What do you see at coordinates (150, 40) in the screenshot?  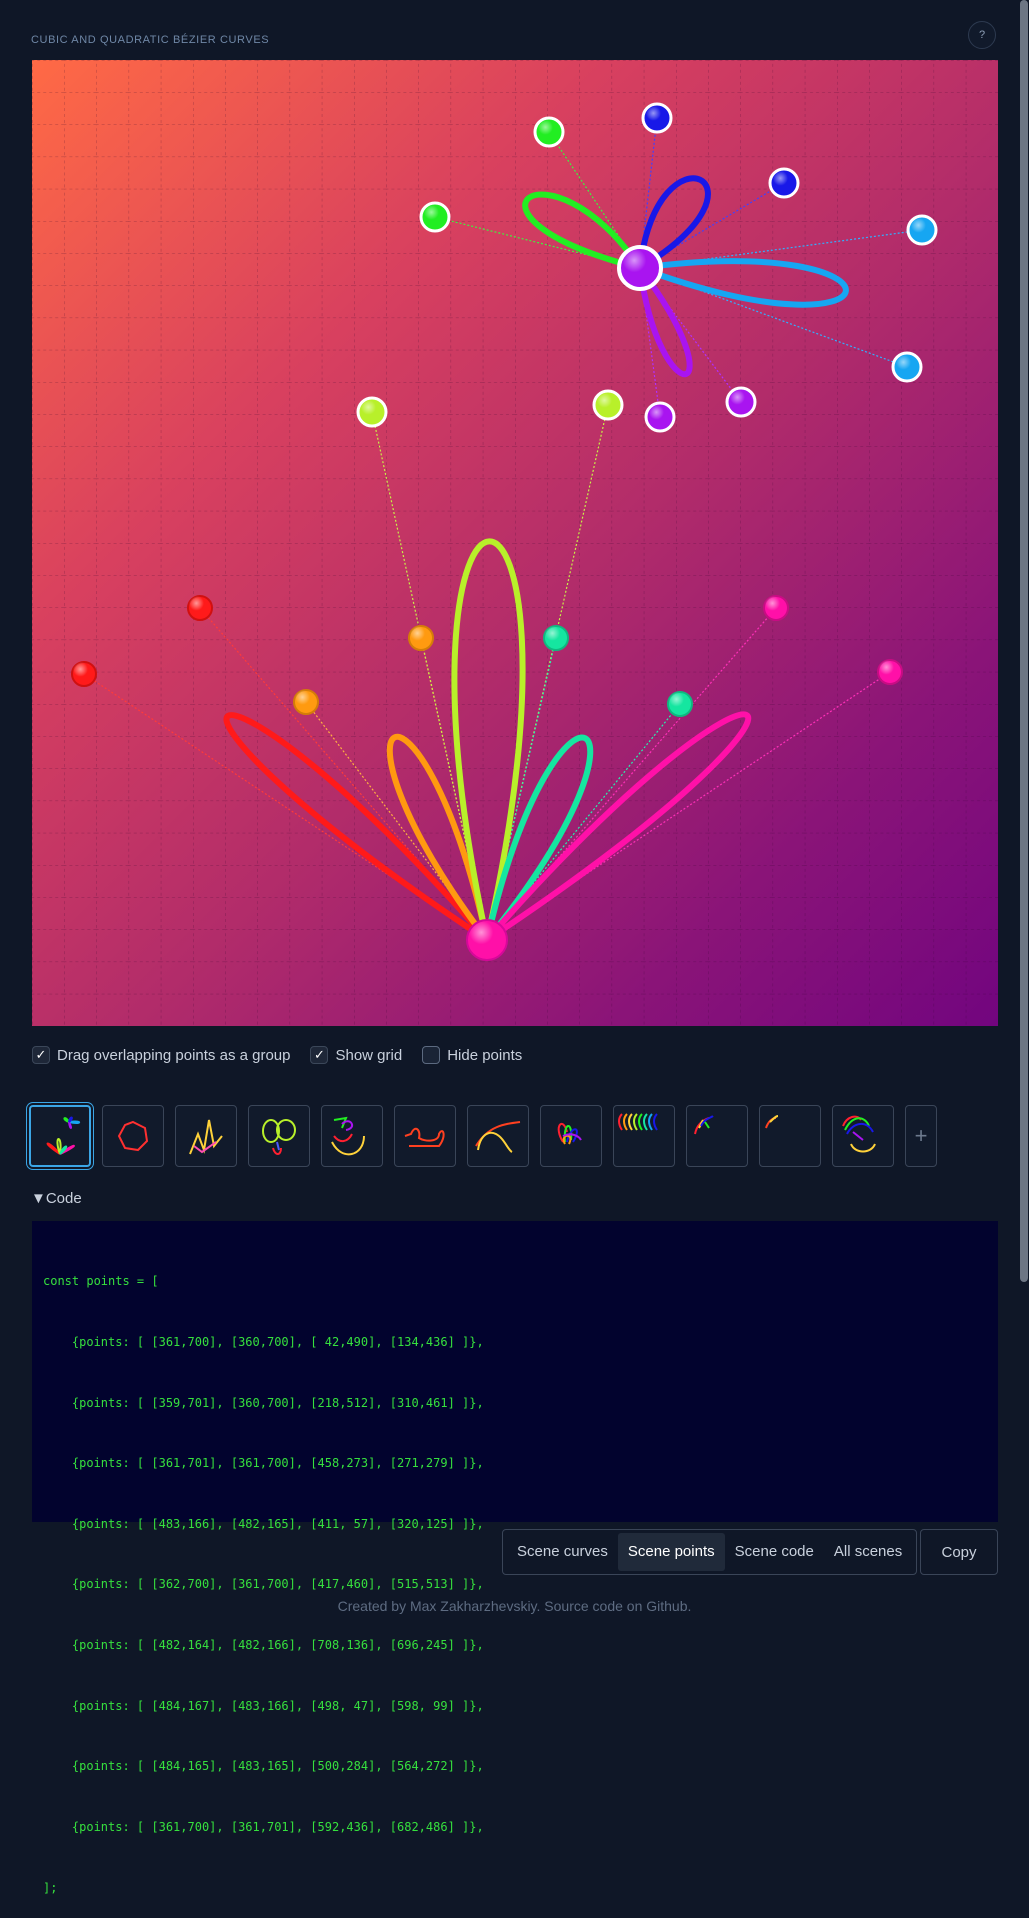 I see `page-title: CUBIC AND QUADRATIC BÉZIER CURVES` at bounding box center [150, 40].